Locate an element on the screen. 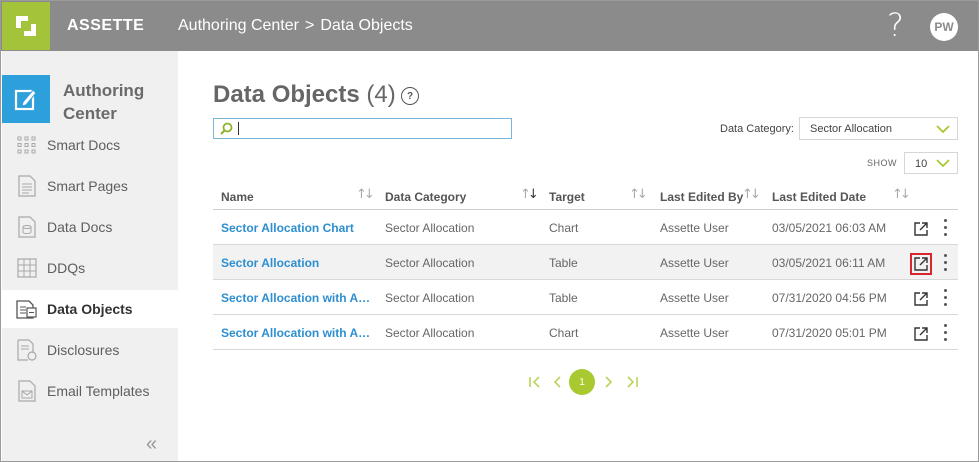  breadcrumb-authoring-center: Authoring Center is located at coordinates (238, 26).